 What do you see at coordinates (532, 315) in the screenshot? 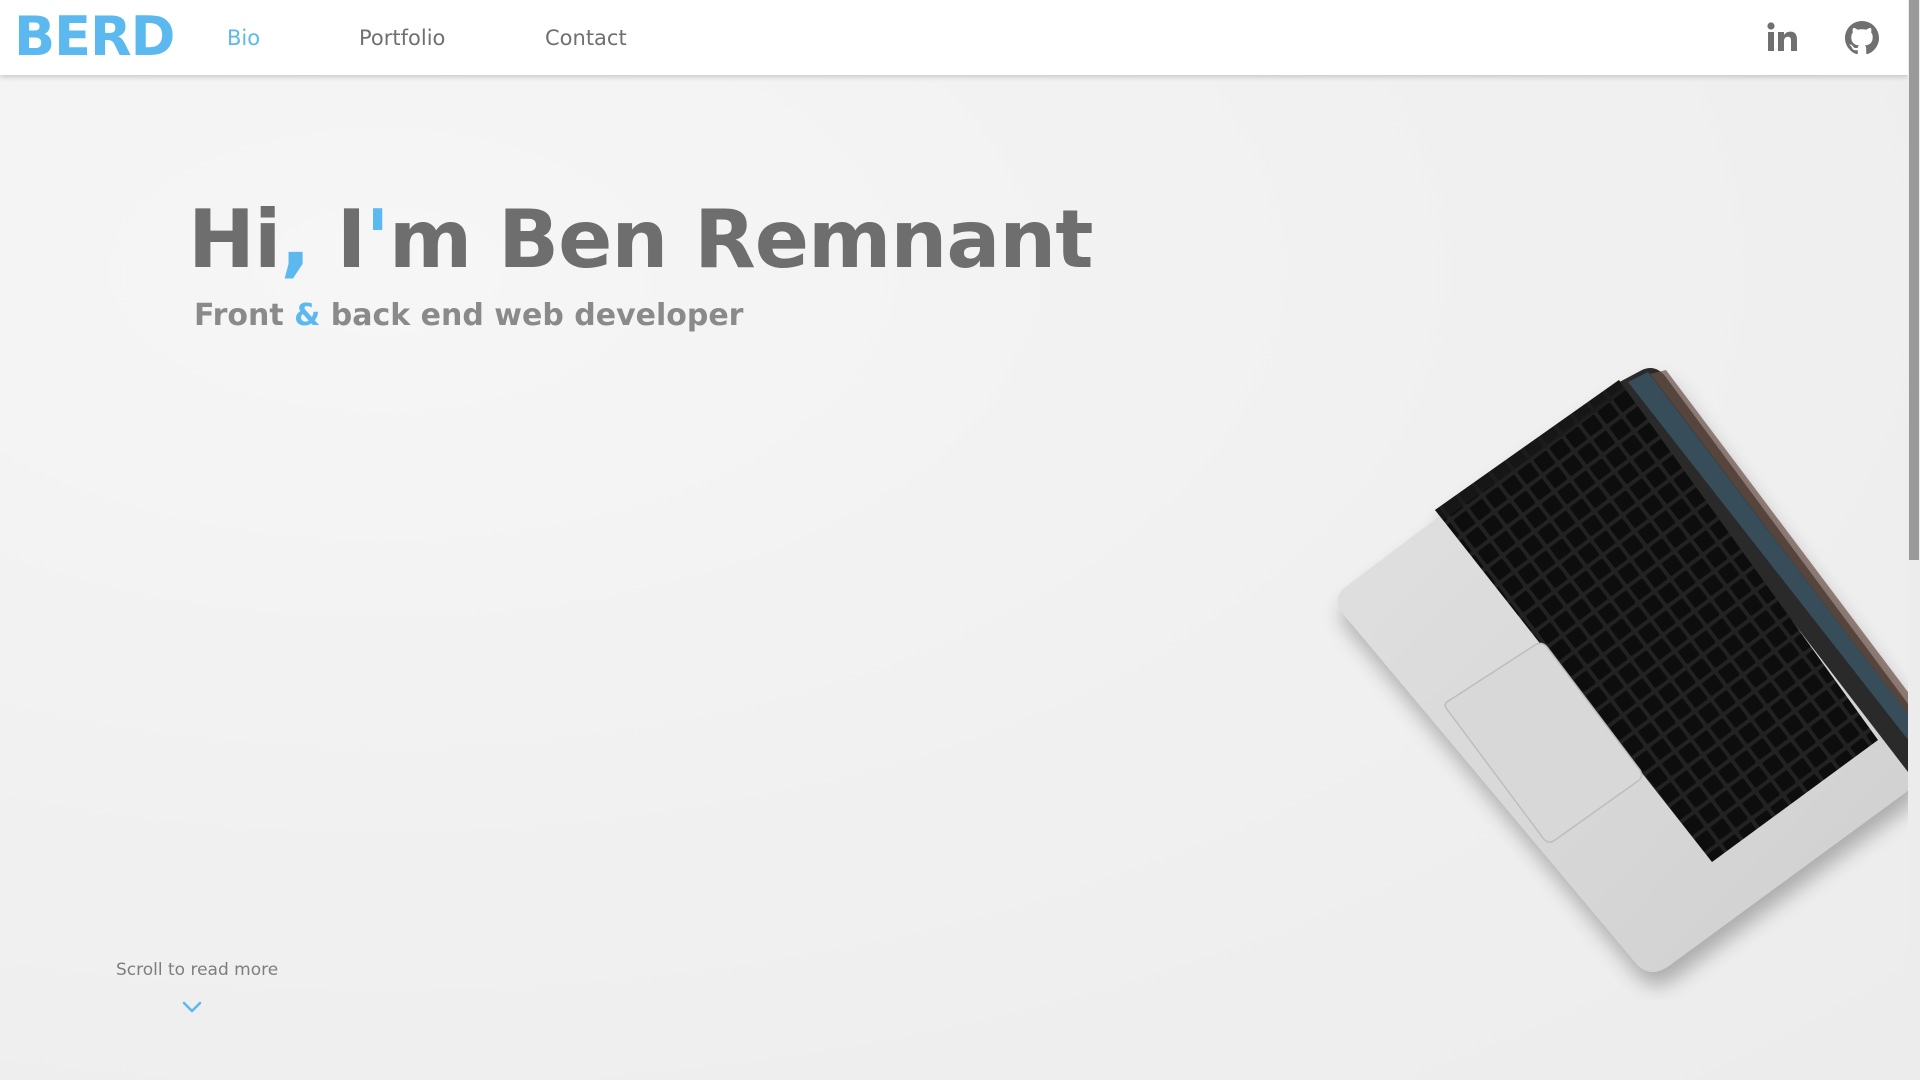
I see `hero-subtitle-part: back end web developer` at bounding box center [532, 315].